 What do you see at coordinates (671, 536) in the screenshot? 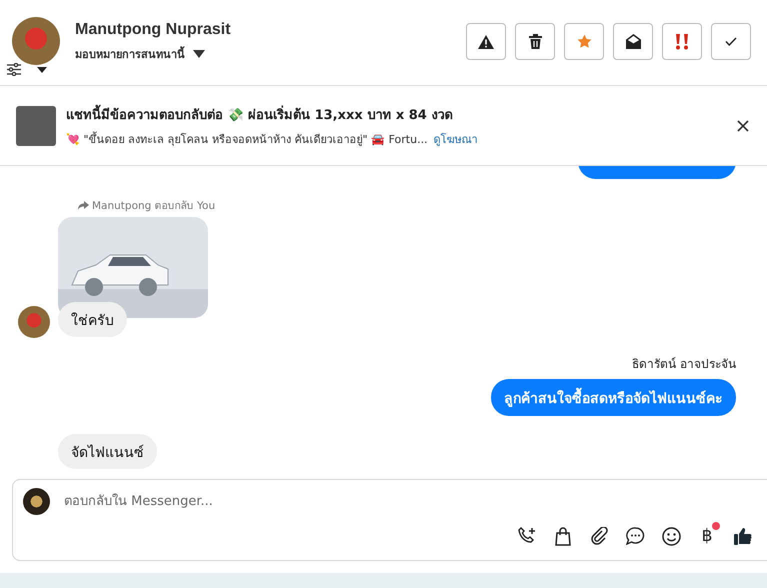
I see `smiley-icon` at bounding box center [671, 536].